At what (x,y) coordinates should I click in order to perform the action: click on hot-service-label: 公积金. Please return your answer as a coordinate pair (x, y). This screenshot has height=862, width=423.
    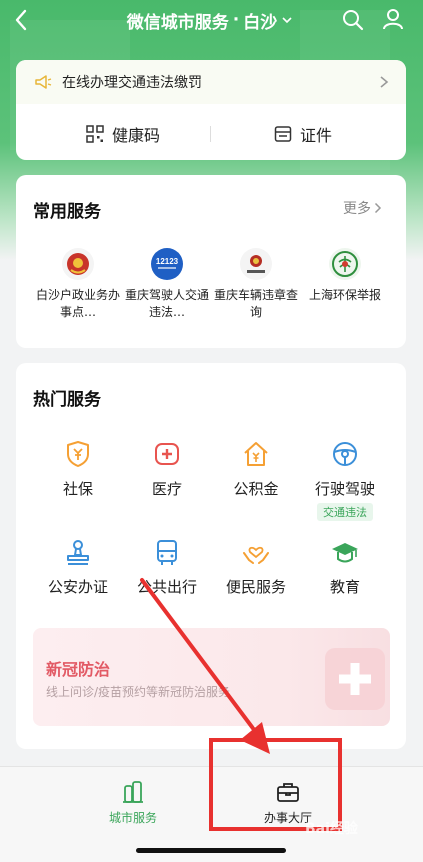
    Looking at the image, I should click on (256, 489).